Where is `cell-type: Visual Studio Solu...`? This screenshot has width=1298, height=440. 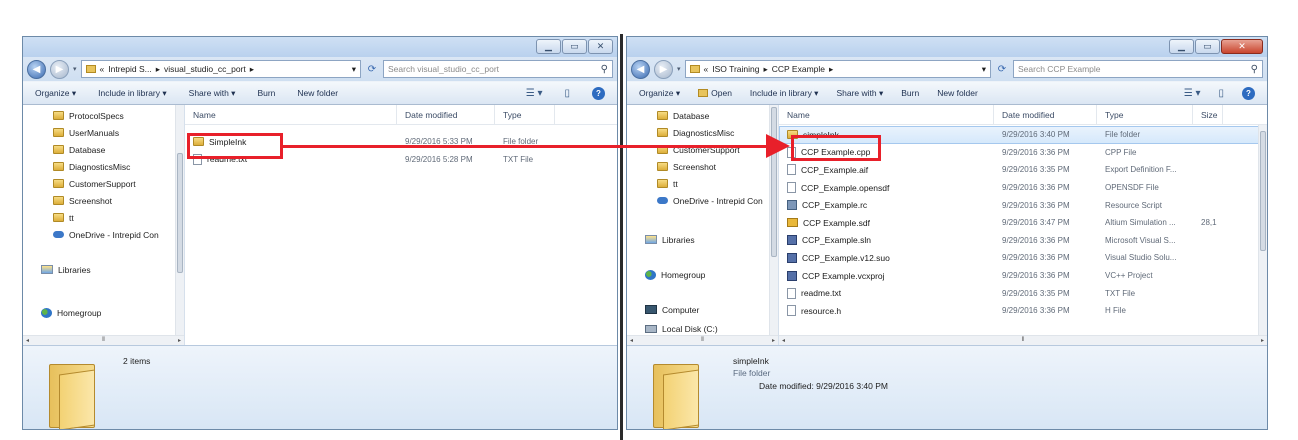 cell-type: Visual Studio Solu... is located at coordinates (1145, 257).